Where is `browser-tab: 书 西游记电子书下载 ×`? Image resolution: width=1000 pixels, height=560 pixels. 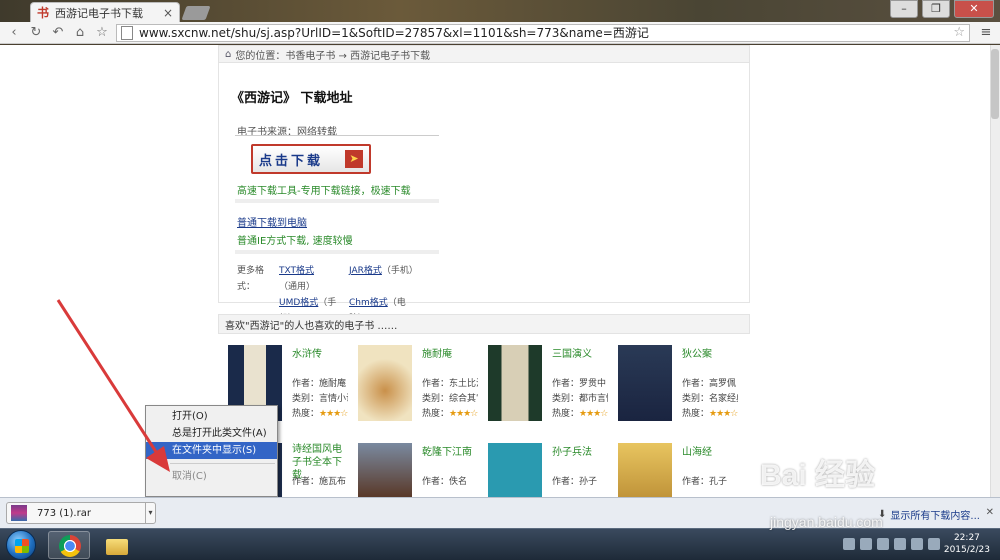 browser-tab: 书 西游记电子书下载 × is located at coordinates (105, 12).